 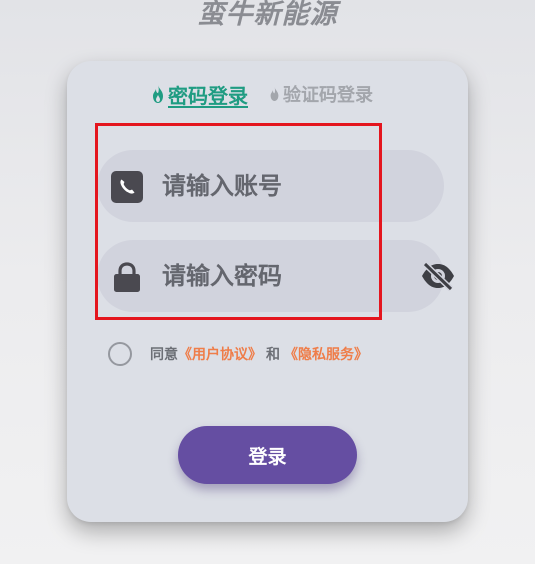 I want to click on account-field, so click(x=270, y=186).